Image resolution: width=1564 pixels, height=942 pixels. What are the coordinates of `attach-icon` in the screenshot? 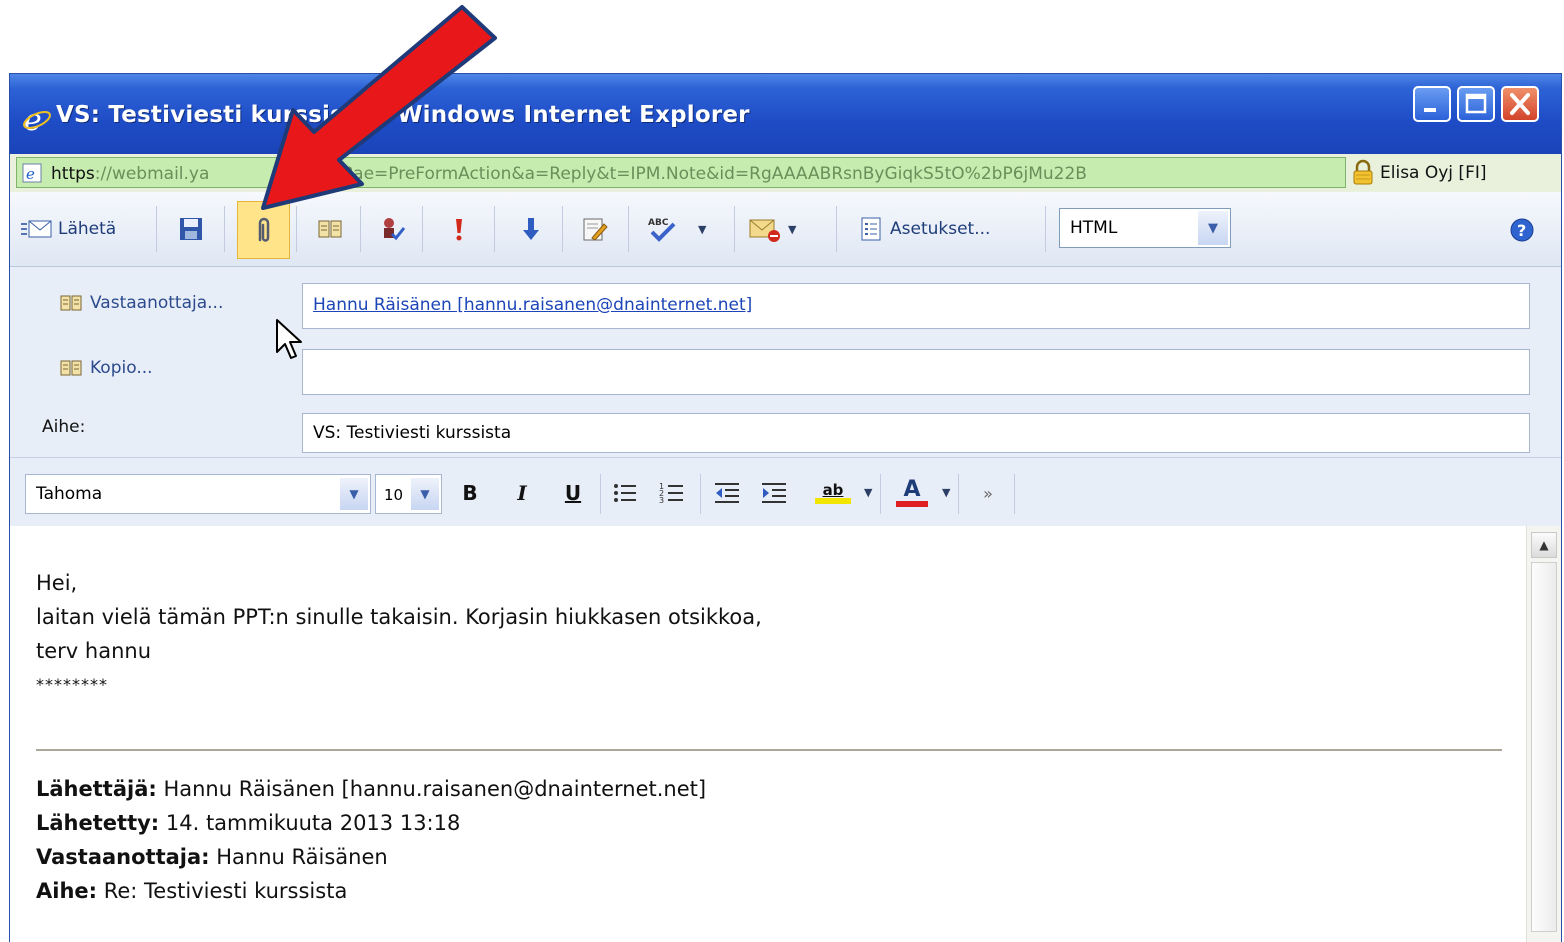 It's located at (264, 229).